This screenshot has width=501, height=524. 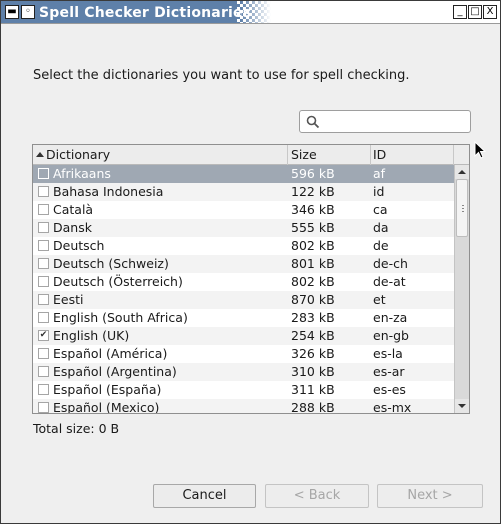 I want to click on table-row: Español (Mexico) 288 kB es-mx, so click(x=243, y=406).